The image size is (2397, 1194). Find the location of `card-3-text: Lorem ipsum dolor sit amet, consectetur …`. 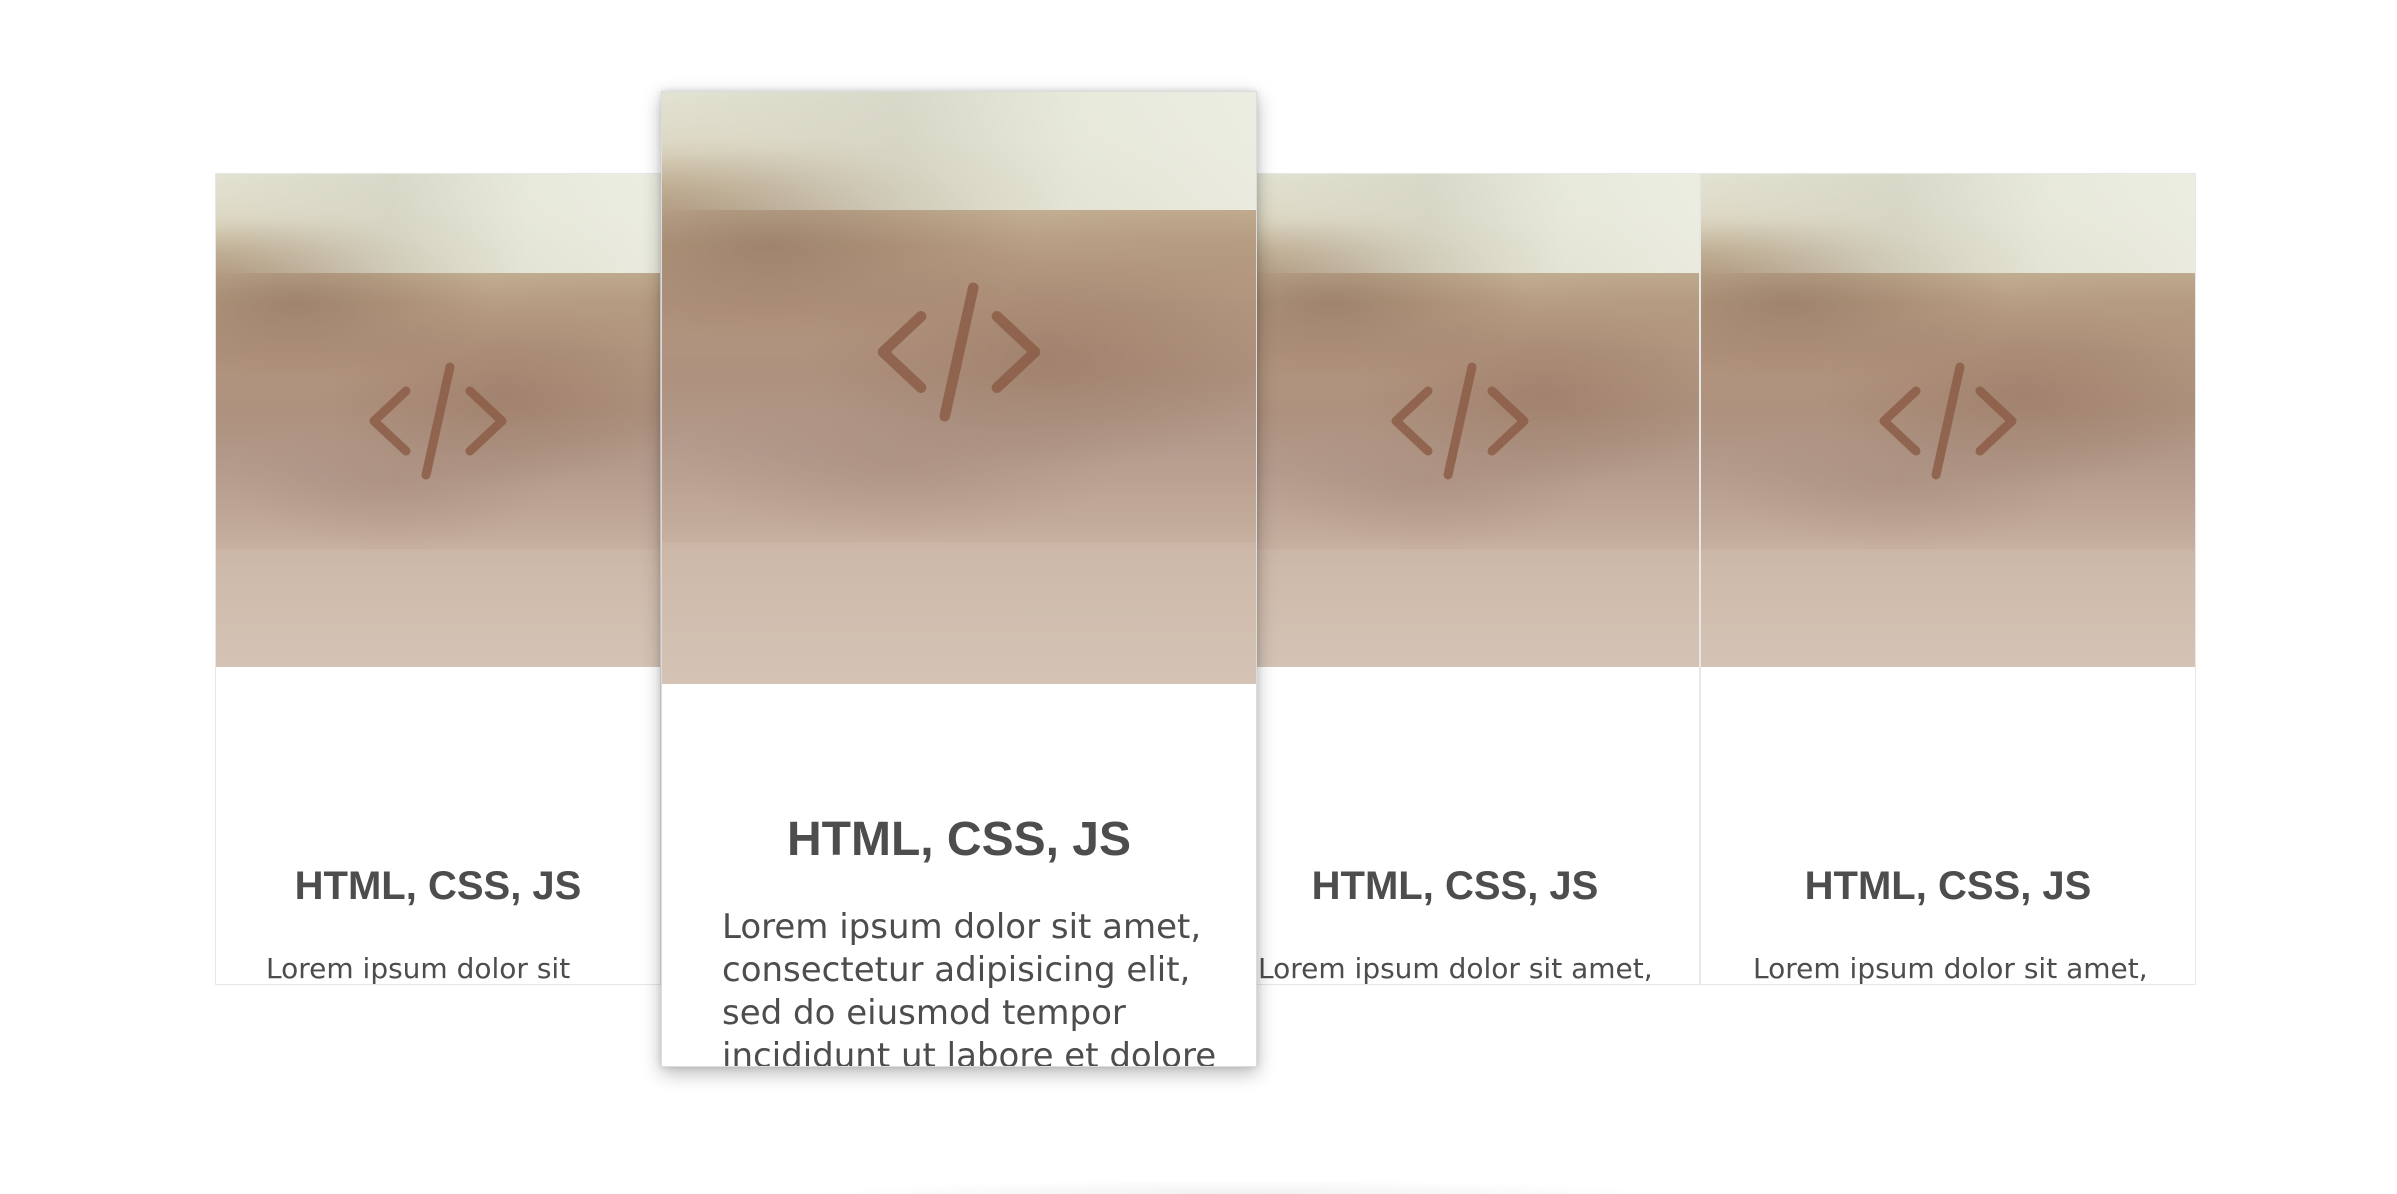

card-3-text: Lorem ipsum dolor sit amet, consectetur … is located at coordinates (1455, 968).